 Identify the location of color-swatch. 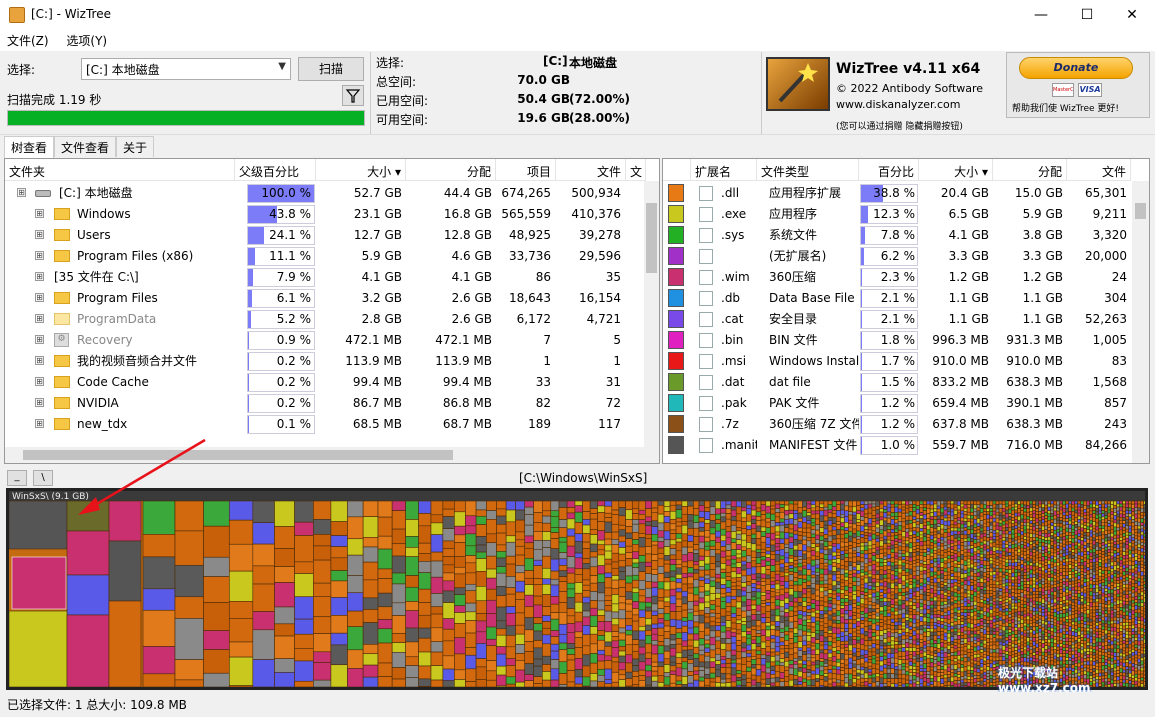
(676, 235).